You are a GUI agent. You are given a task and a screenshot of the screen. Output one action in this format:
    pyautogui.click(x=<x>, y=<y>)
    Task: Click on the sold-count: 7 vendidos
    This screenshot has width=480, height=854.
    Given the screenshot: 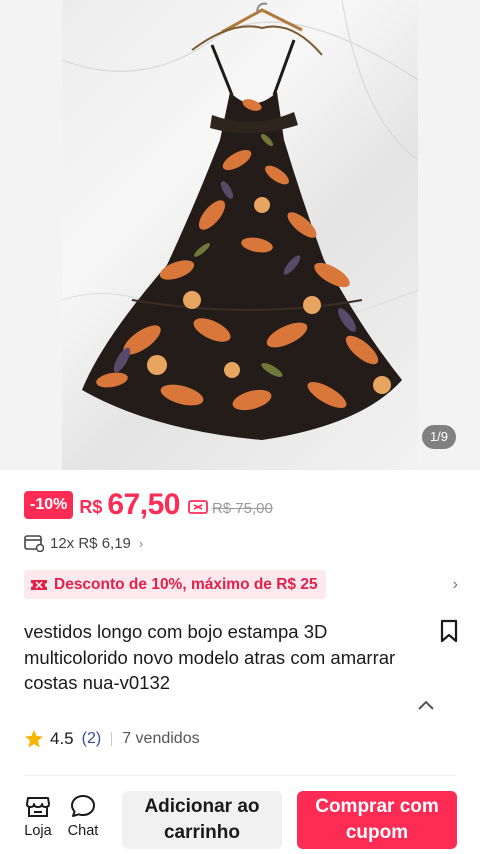 What is the action you would take?
    pyautogui.click(x=161, y=738)
    